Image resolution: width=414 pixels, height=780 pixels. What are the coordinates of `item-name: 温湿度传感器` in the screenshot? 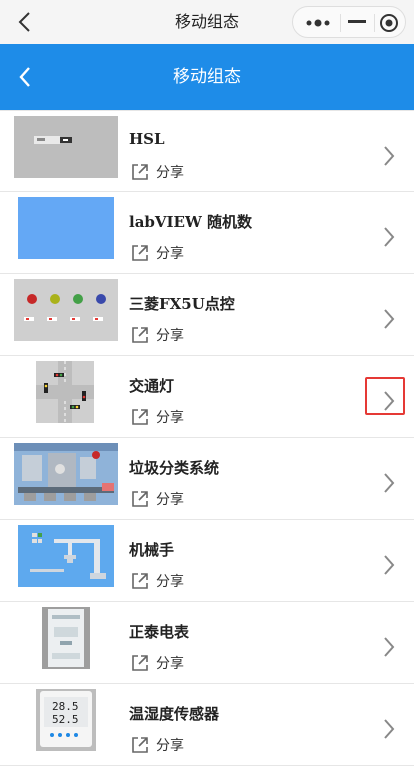 It's located at (174, 714).